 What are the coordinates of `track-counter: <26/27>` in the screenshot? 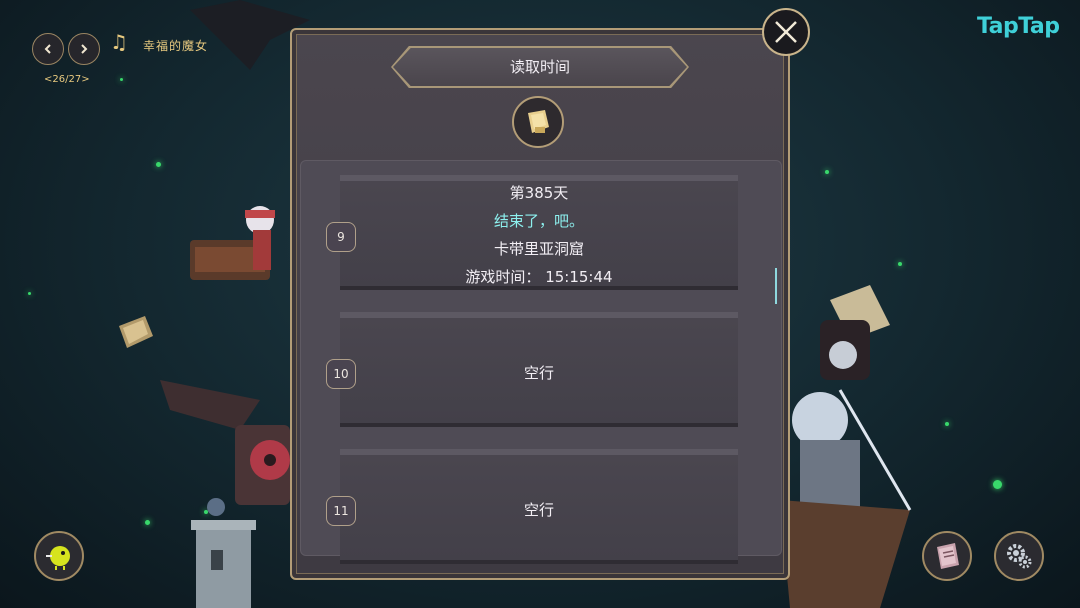 It's located at (67, 79).